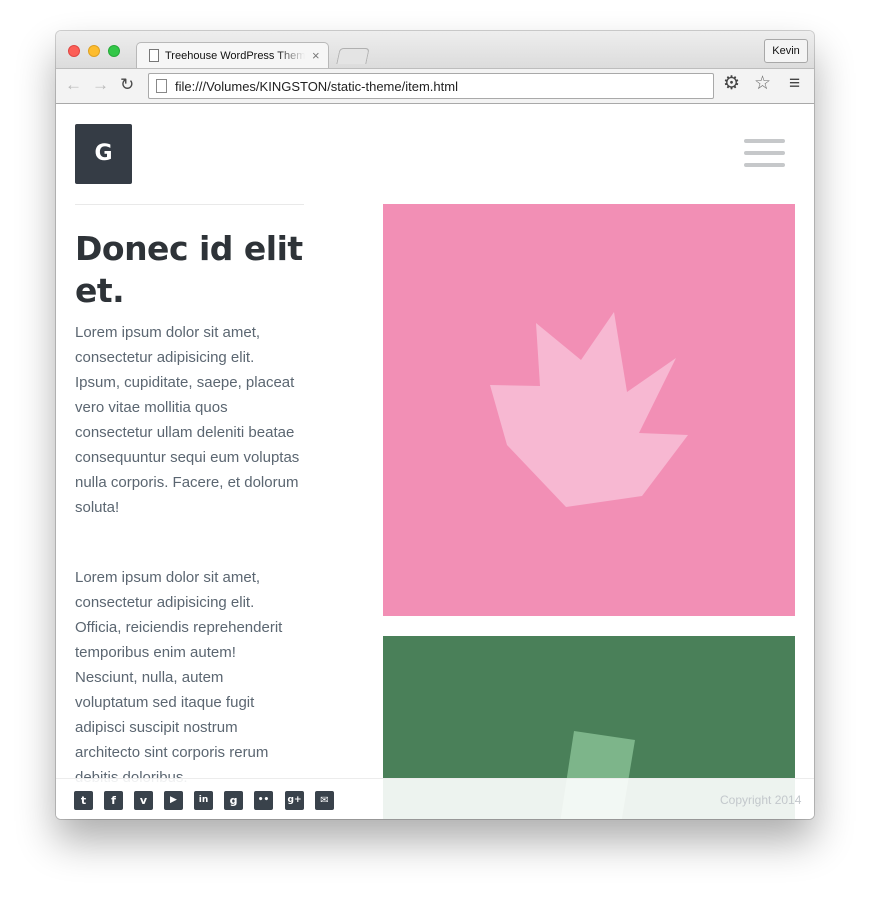  I want to click on gear-icon: ⚙, so click(731, 84).